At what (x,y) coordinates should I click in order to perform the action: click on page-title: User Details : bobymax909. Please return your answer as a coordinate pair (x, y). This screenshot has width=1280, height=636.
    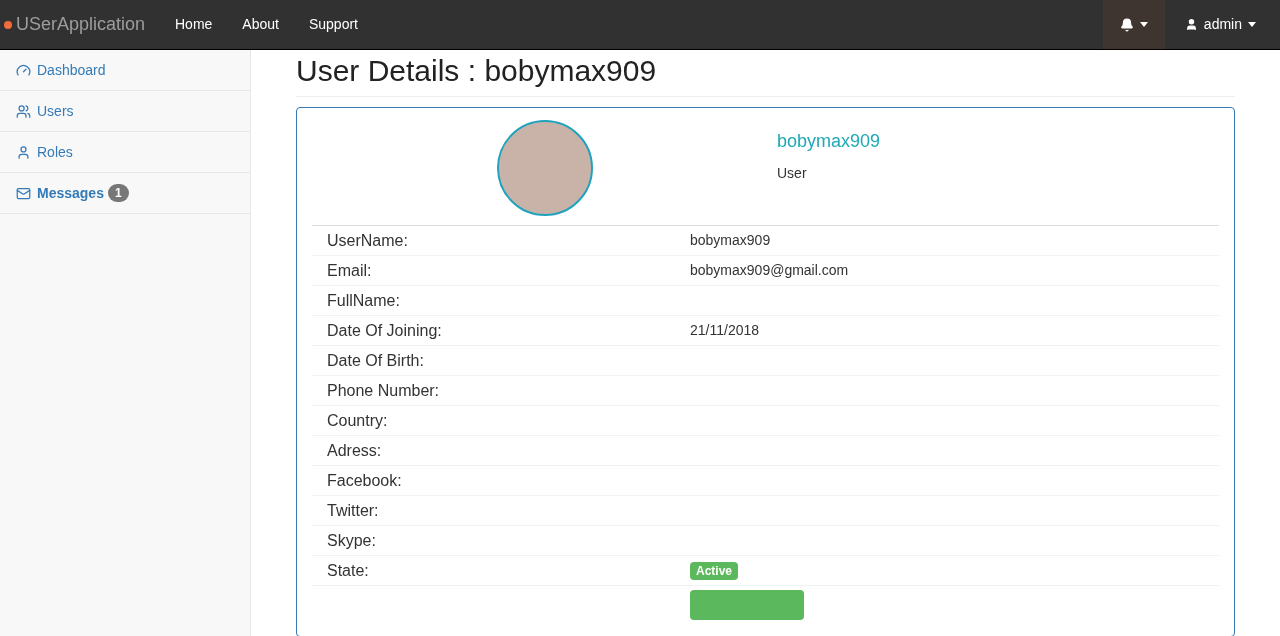
    Looking at the image, I should click on (477, 71).